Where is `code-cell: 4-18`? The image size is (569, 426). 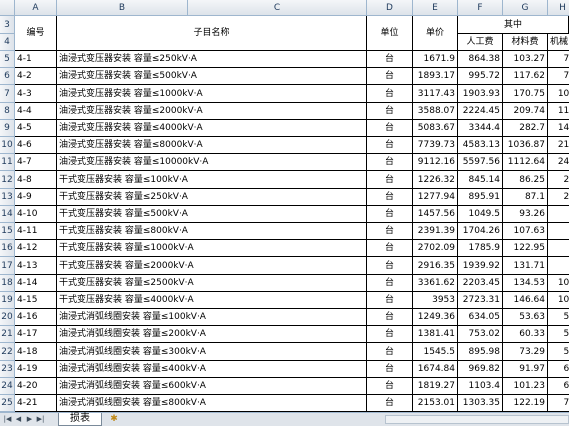 code-cell: 4-18 is located at coordinates (36, 352).